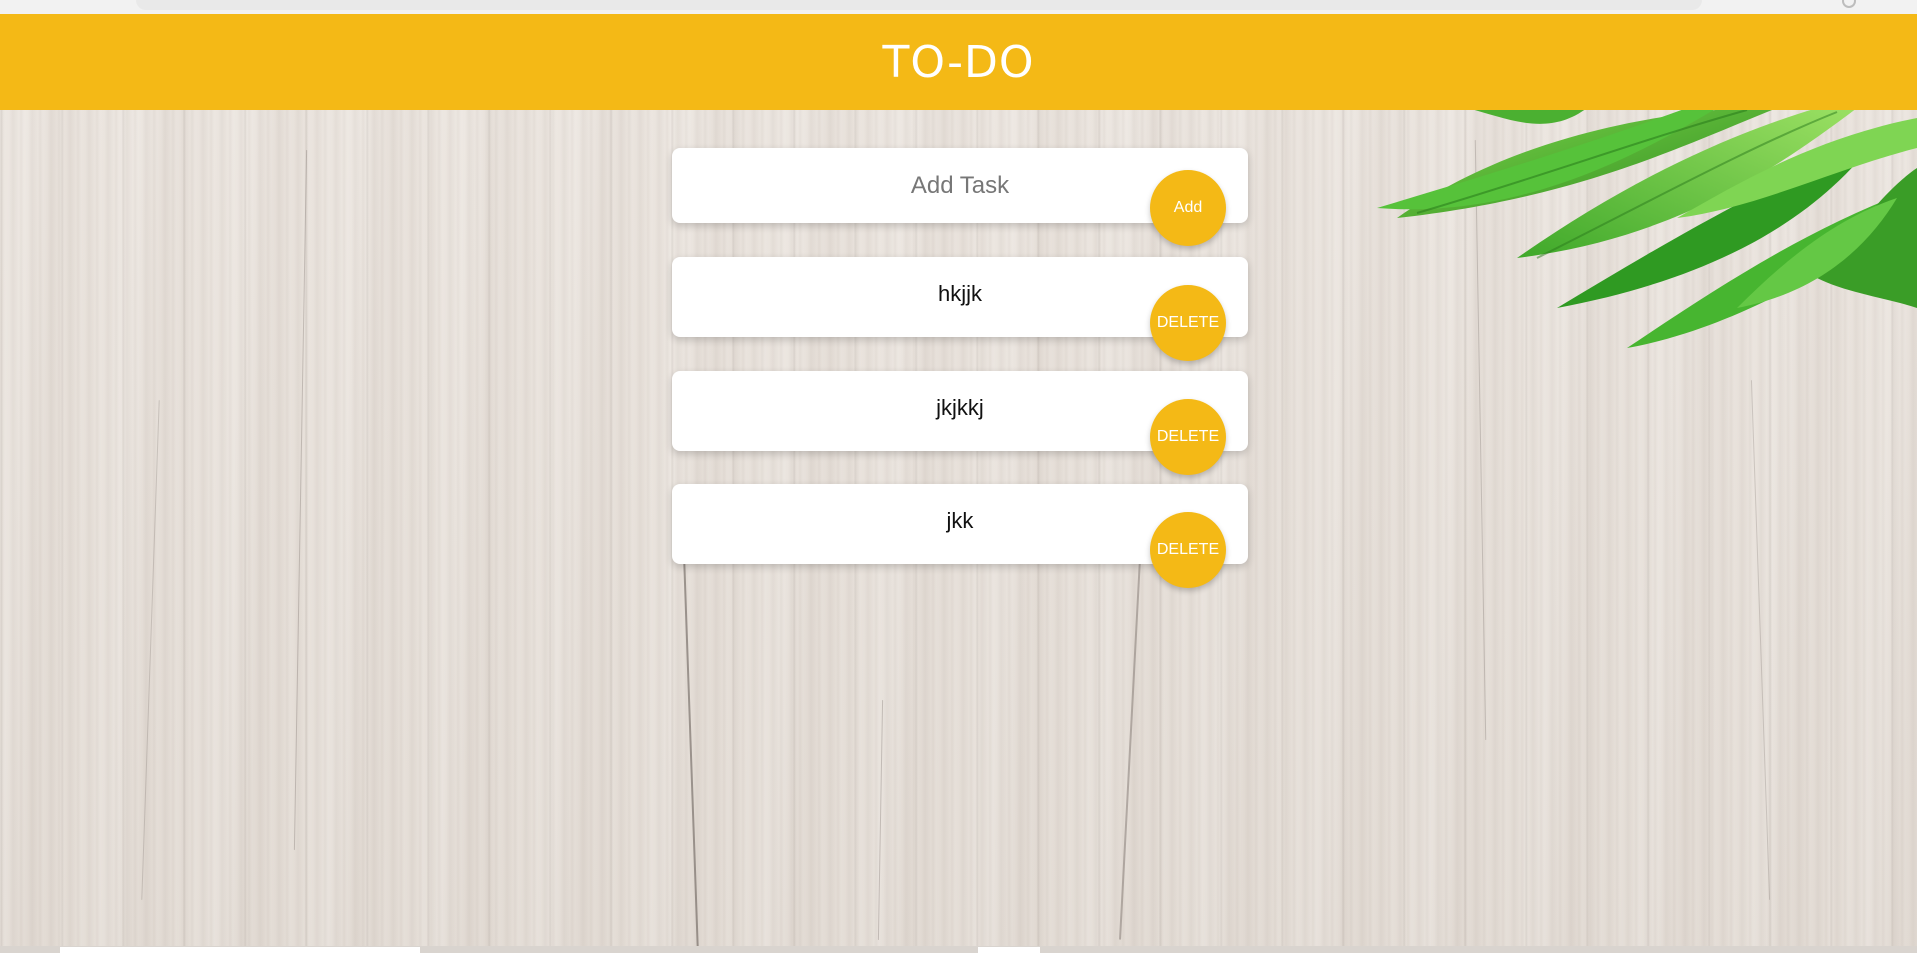  What do you see at coordinates (1849, 4) in the screenshot?
I see `browser-profile-icon` at bounding box center [1849, 4].